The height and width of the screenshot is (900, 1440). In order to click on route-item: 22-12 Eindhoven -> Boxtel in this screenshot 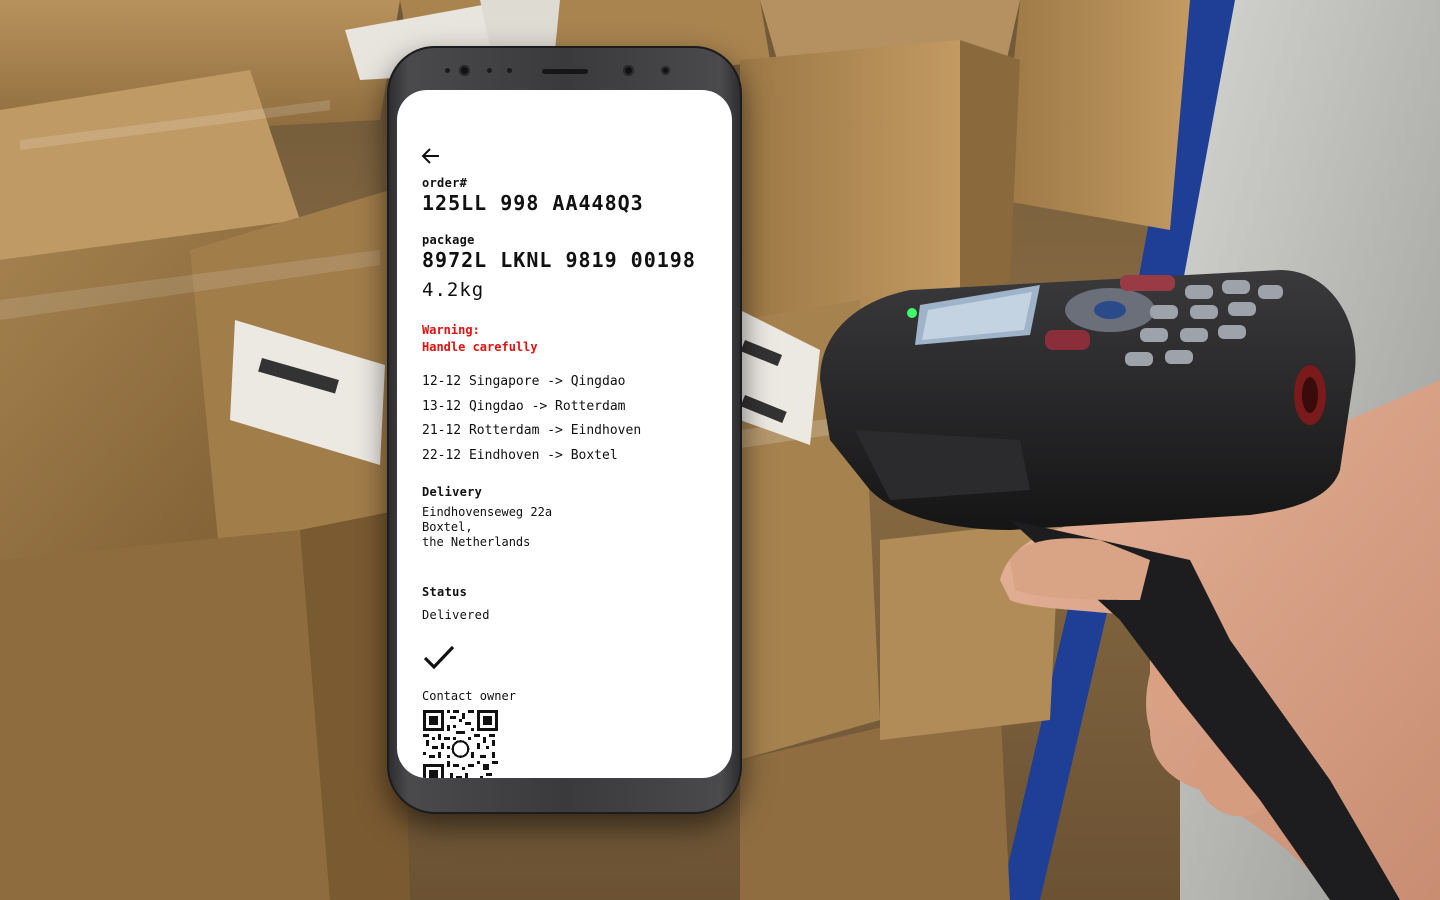, I will do `click(520, 455)`.